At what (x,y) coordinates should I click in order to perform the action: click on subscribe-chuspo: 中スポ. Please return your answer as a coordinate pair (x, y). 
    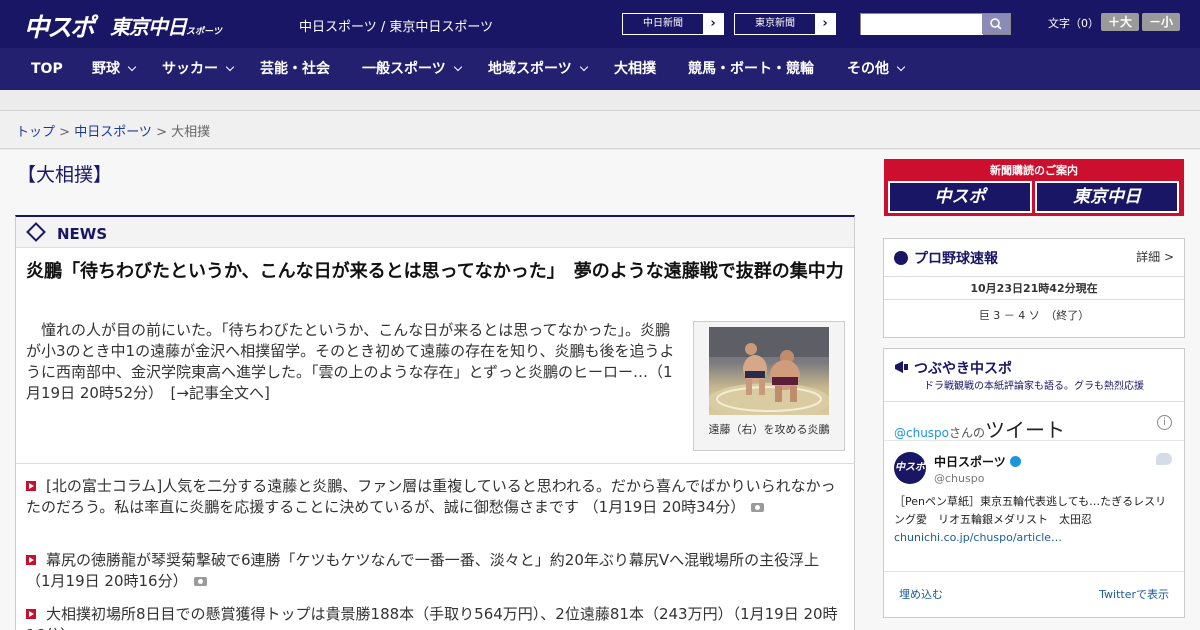
    Looking at the image, I should click on (960, 197).